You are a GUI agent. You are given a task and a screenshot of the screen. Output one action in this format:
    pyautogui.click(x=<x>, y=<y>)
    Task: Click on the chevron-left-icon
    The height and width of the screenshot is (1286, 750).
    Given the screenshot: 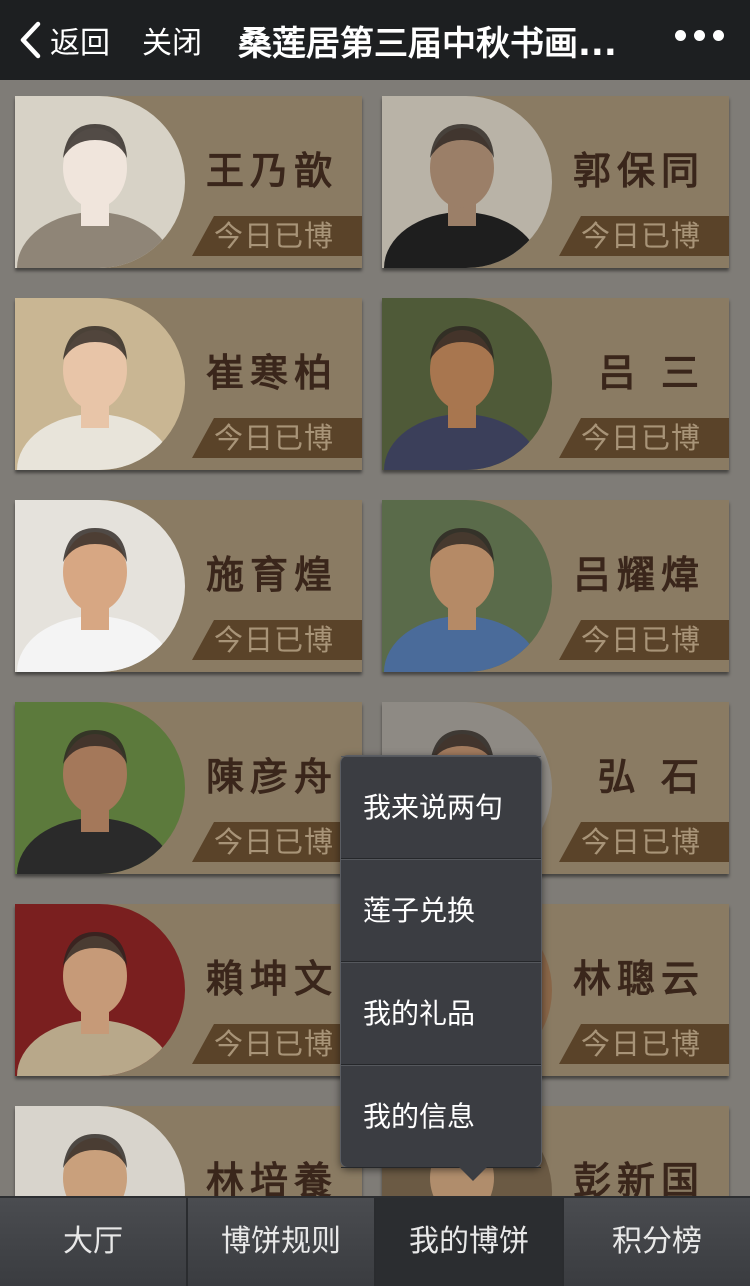 What is the action you would take?
    pyautogui.click(x=30, y=40)
    